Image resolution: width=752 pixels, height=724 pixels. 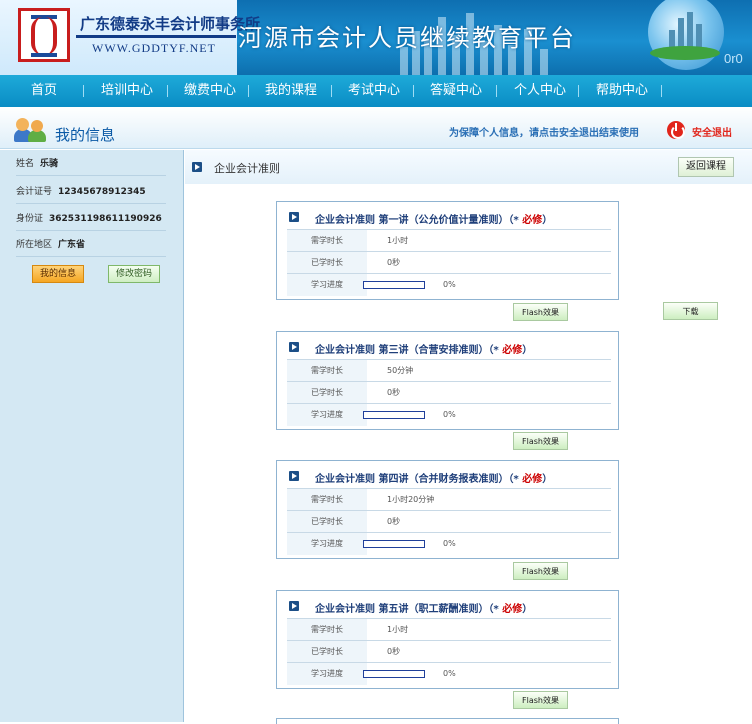 What do you see at coordinates (25, 164) in the screenshot?
I see `field-label: 姓名` at bounding box center [25, 164].